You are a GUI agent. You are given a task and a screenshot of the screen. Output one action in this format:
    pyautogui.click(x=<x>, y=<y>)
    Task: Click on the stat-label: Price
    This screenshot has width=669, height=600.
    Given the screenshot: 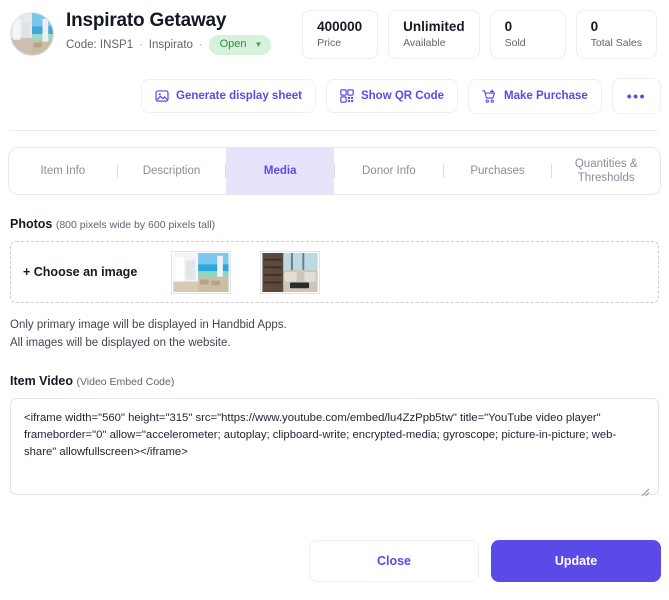 What is the action you would take?
    pyautogui.click(x=329, y=43)
    